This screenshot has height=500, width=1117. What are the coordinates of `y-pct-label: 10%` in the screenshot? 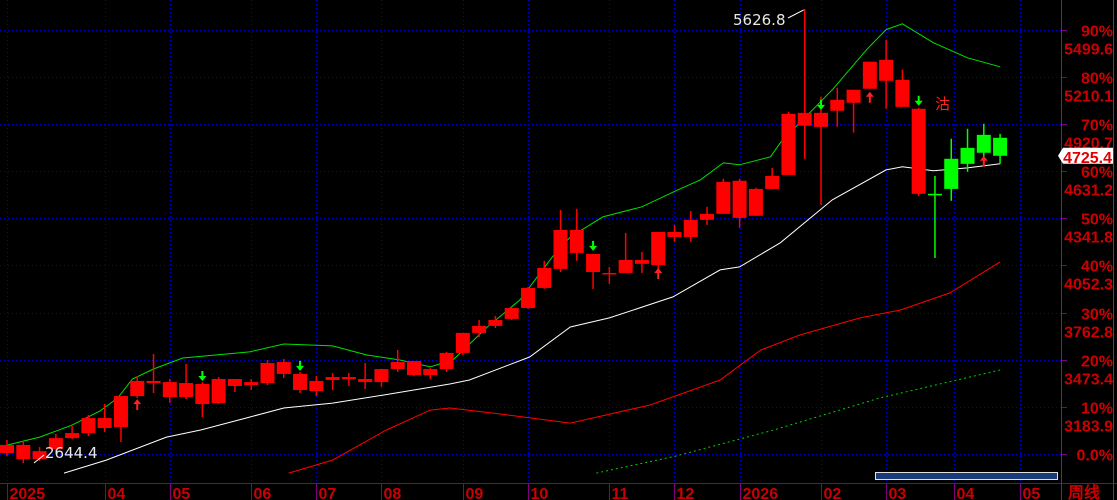 It's located at (1097, 409).